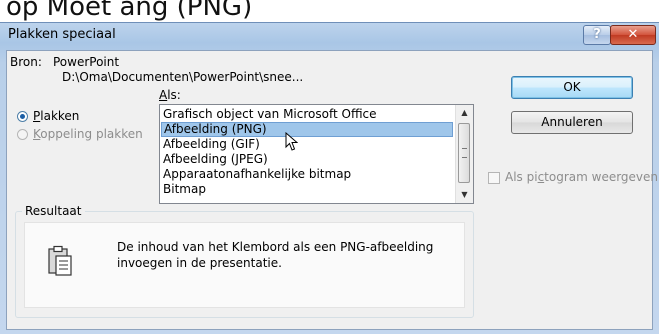 This screenshot has width=659, height=334. I want to click on list-item-selected: Afbeelding (PNG), so click(307, 129).